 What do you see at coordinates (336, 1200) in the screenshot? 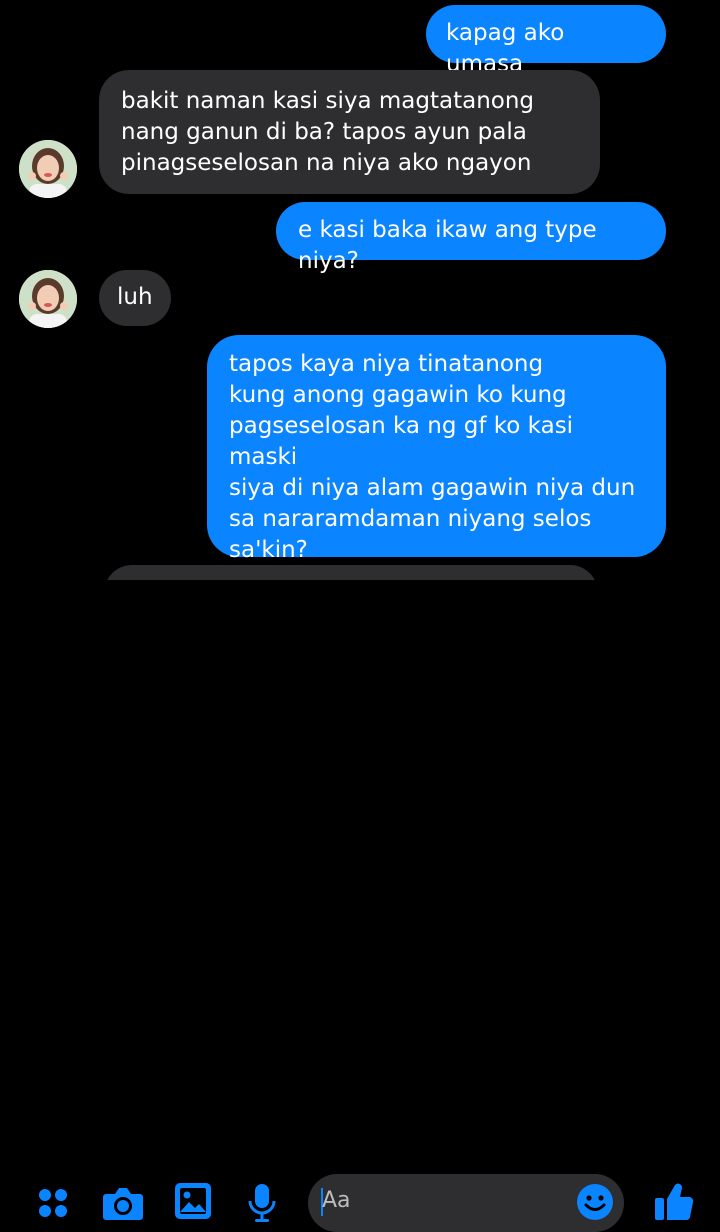
I see `message-input-placeholder: Aa` at bounding box center [336, 1200].